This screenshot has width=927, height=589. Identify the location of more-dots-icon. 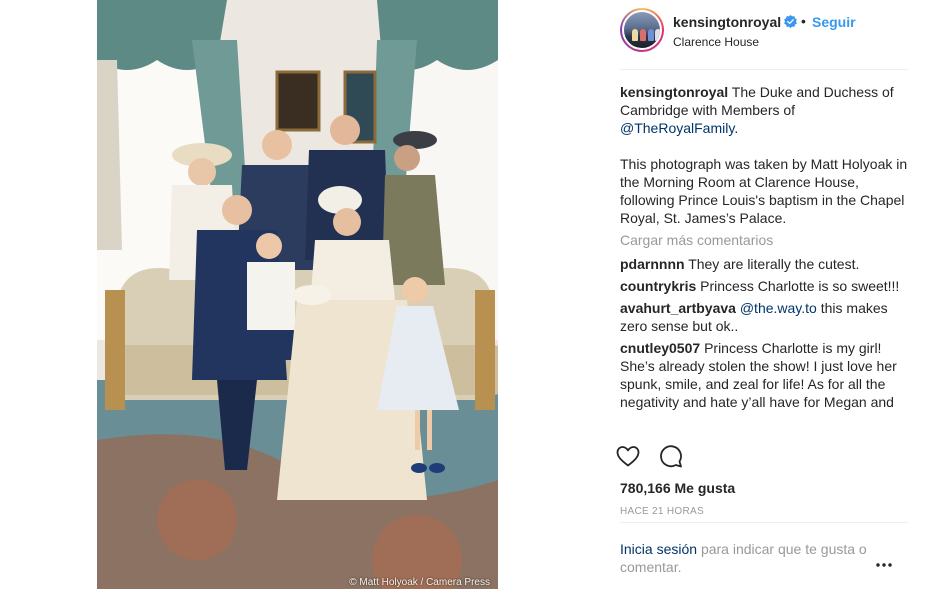
(884, 565).